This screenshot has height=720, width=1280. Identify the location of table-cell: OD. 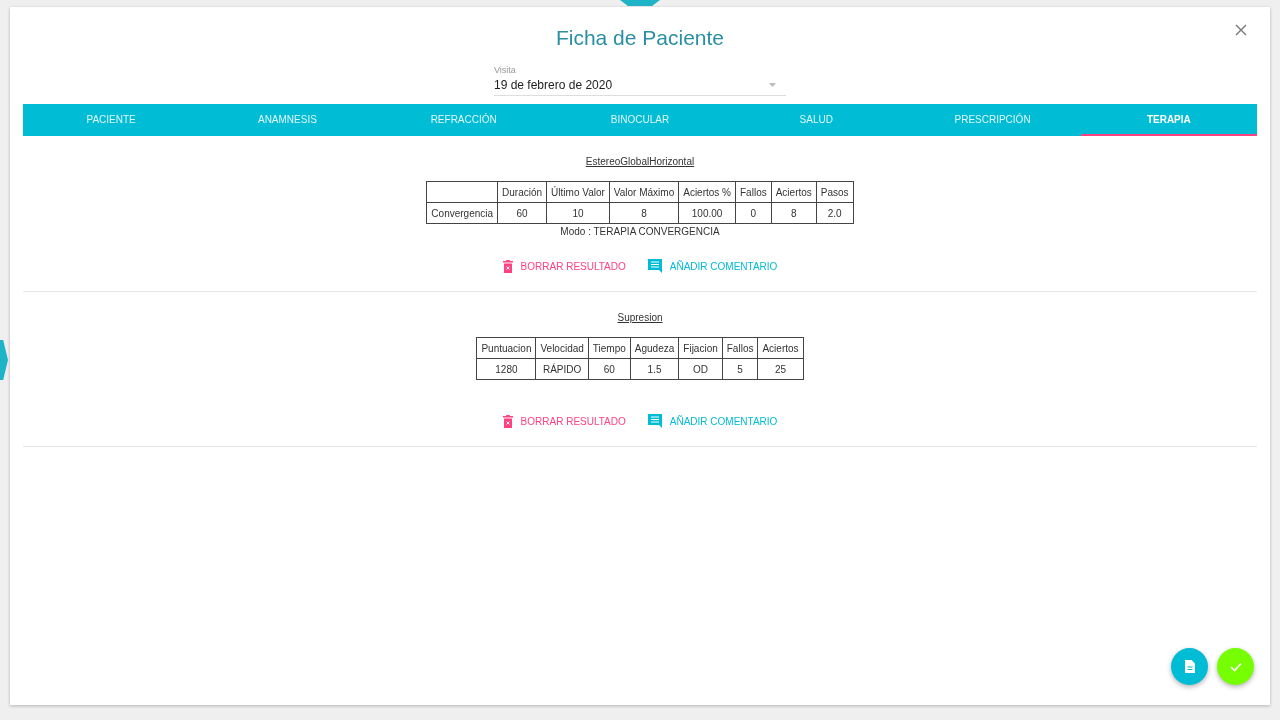
(700, 369).